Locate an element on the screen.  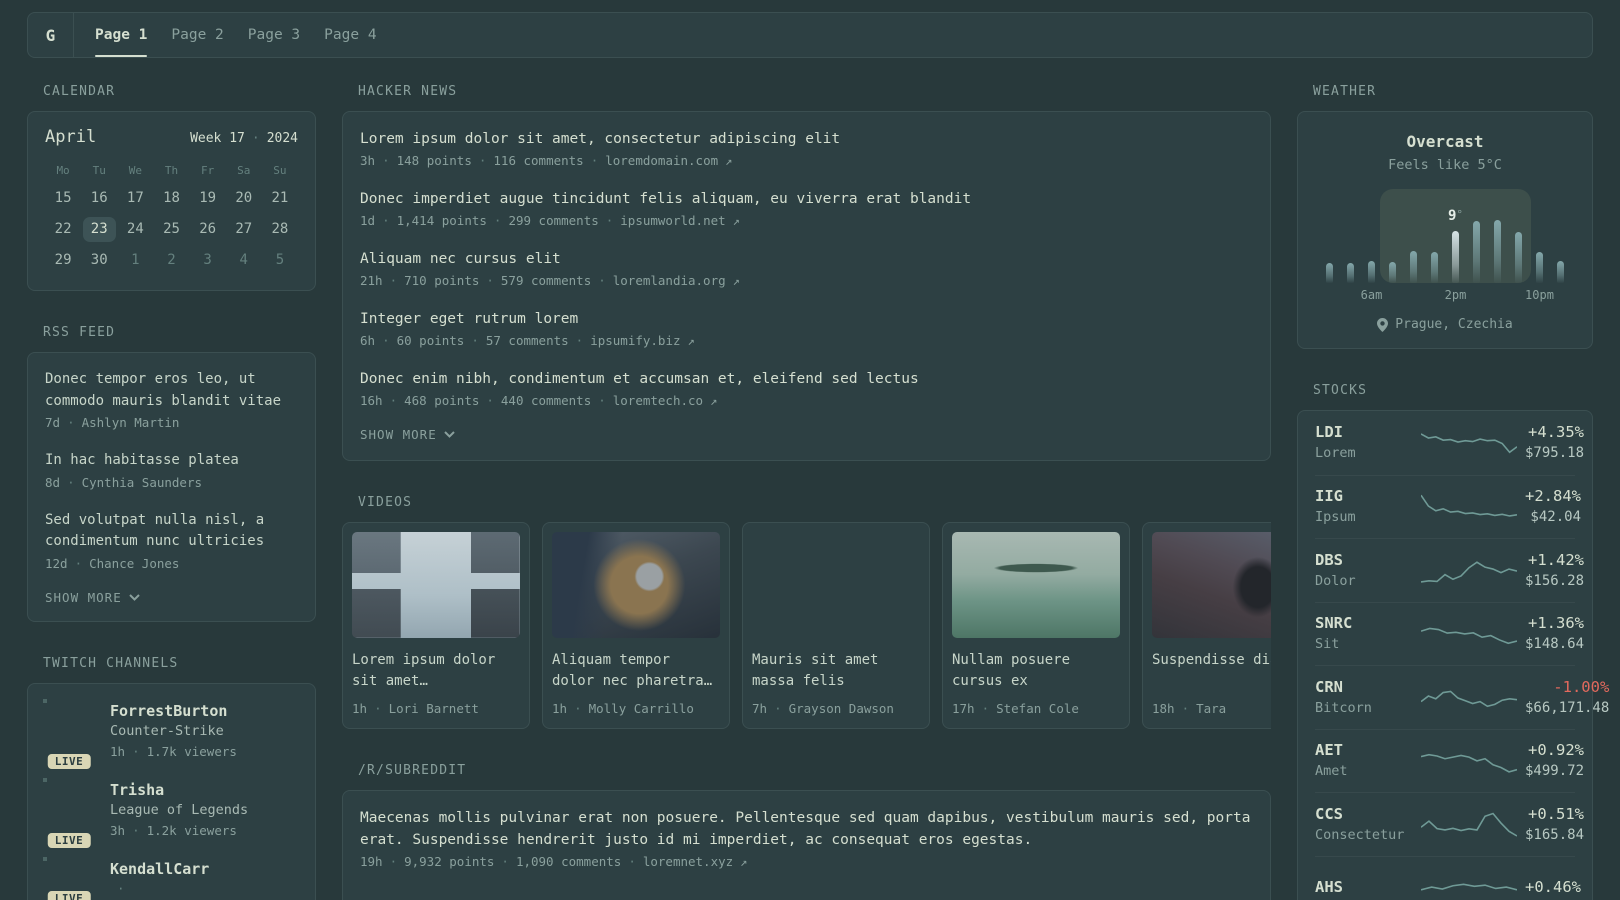
hn-item-points: 1,414 points is located at coordinates (441, 220).